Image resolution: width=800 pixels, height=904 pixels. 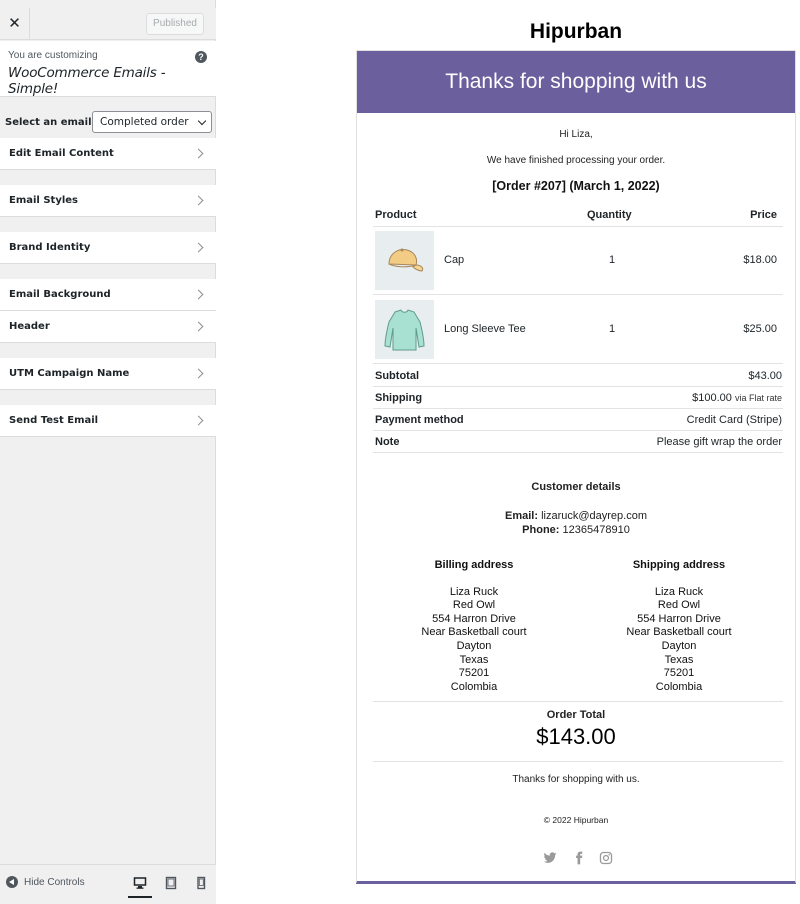 I want to click on section-email-background: Email Background, so click(x=108, y=295).